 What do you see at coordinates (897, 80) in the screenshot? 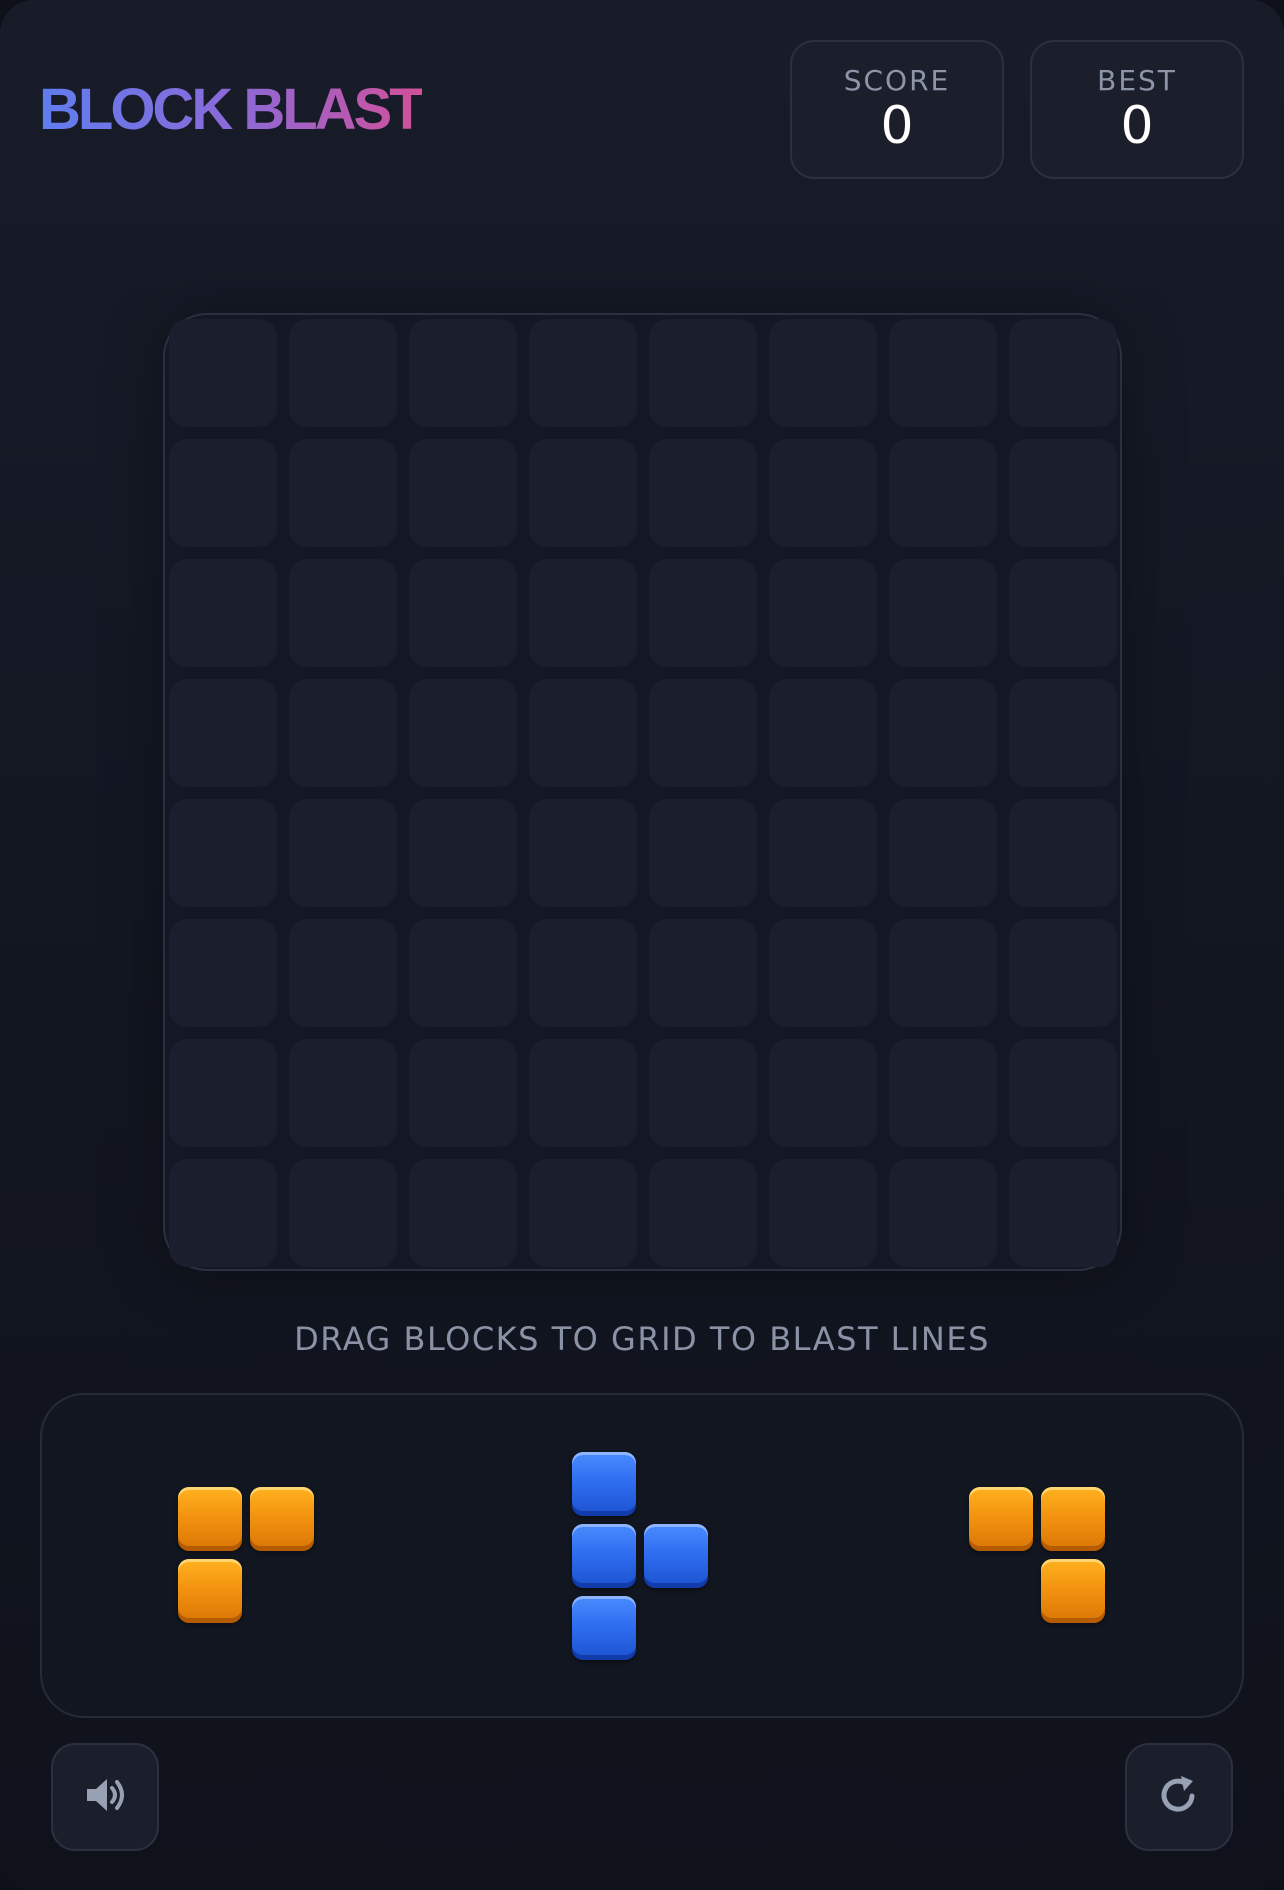
I see `score-label: SCORE` at bounding box center [897, 80].